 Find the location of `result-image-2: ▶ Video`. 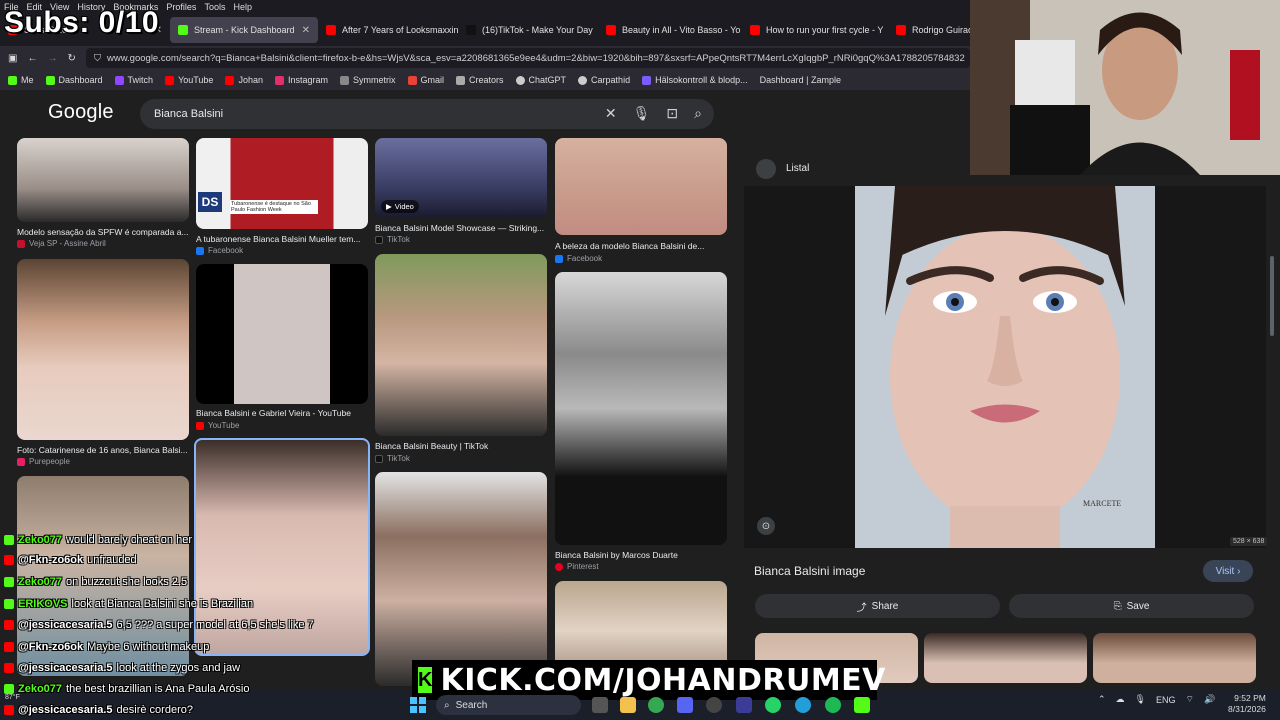

result-image-2: ▶ Video is located at coordinates (461, 178).